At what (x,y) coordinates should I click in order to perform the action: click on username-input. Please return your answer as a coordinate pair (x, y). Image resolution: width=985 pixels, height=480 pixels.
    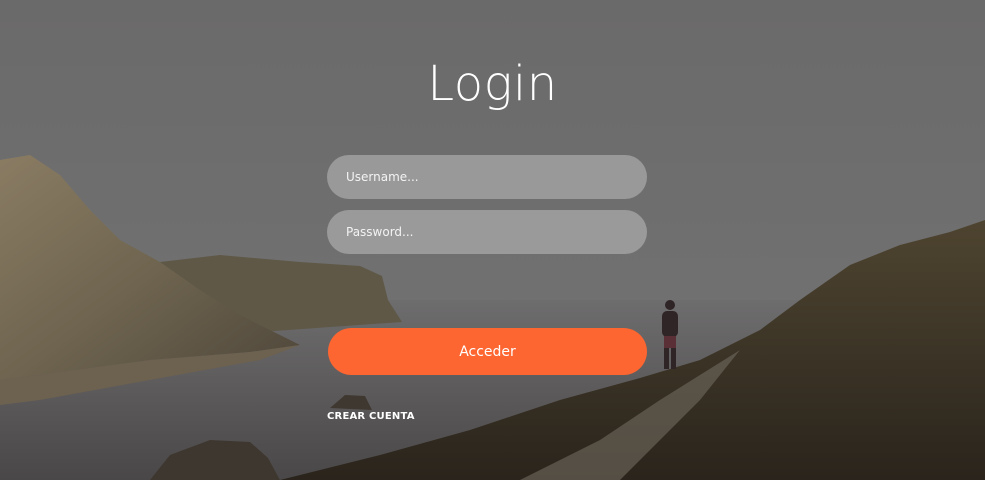
    Looking at the image, I should click on (487, 177).